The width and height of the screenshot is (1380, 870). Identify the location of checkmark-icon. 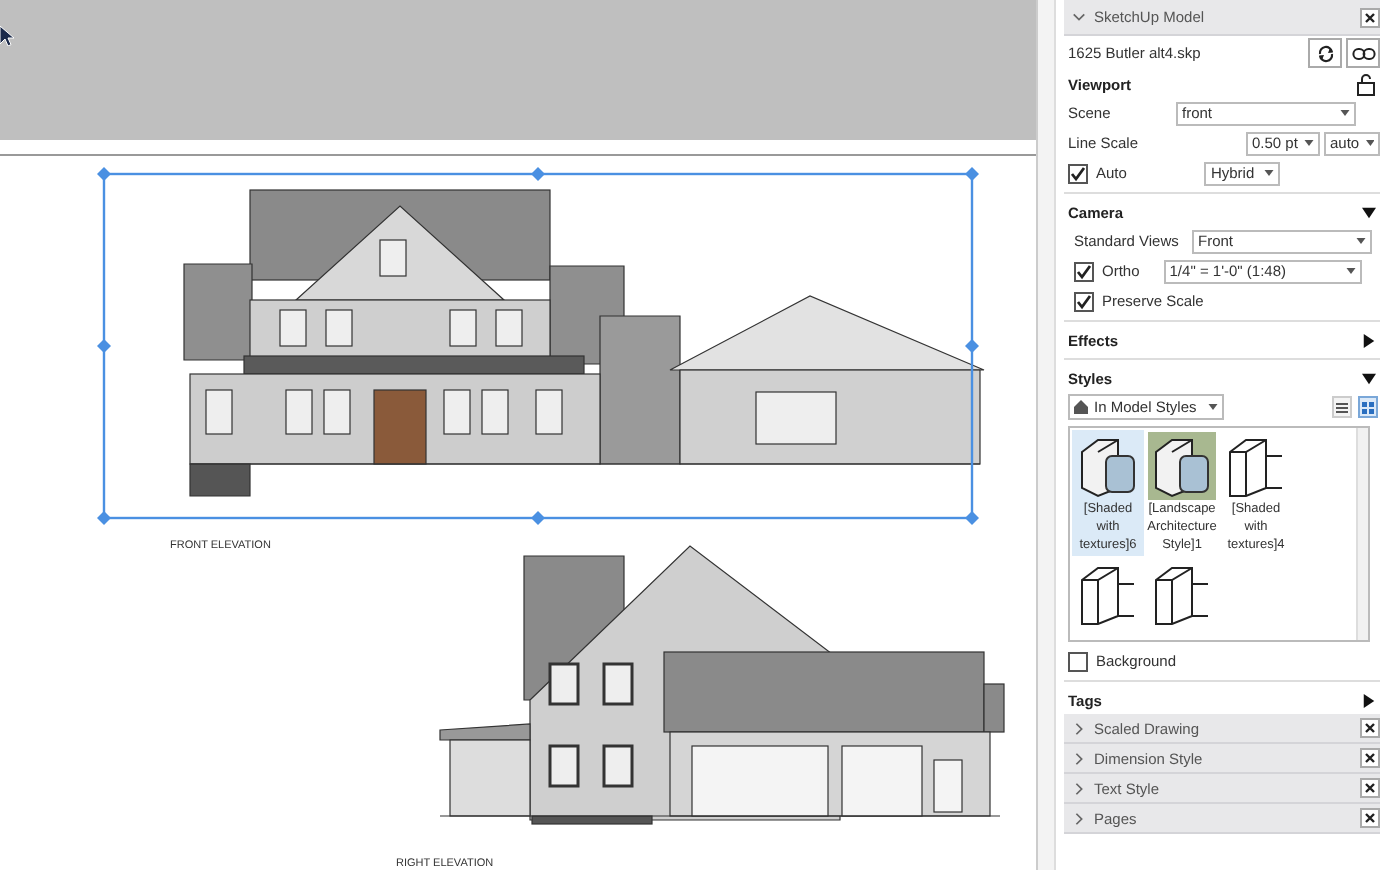
(1078, 173).